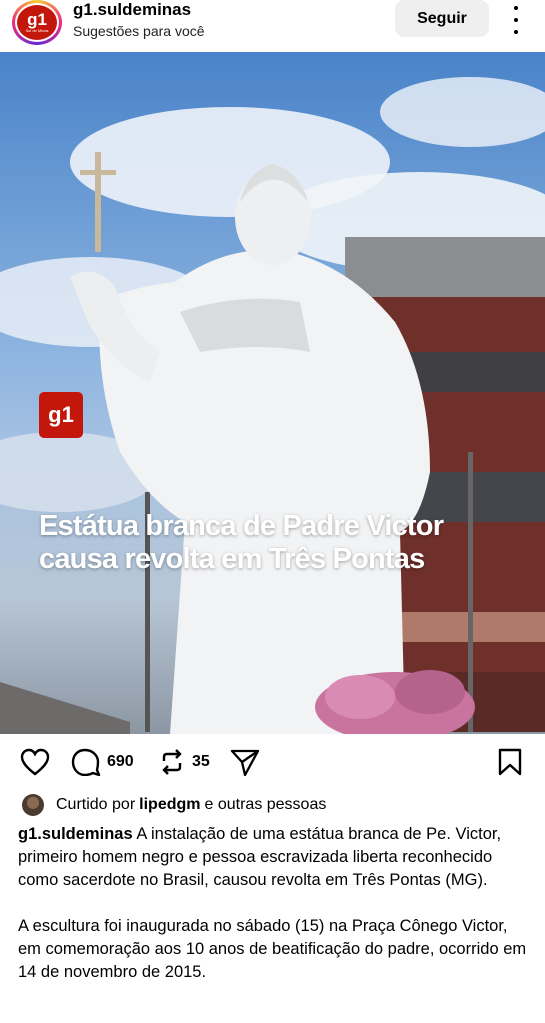 The width and height of the screenshot is (545, 1023). Describe the element at coordinates (33, 805) in the screenshot. I see `liker-avatar` at that location.